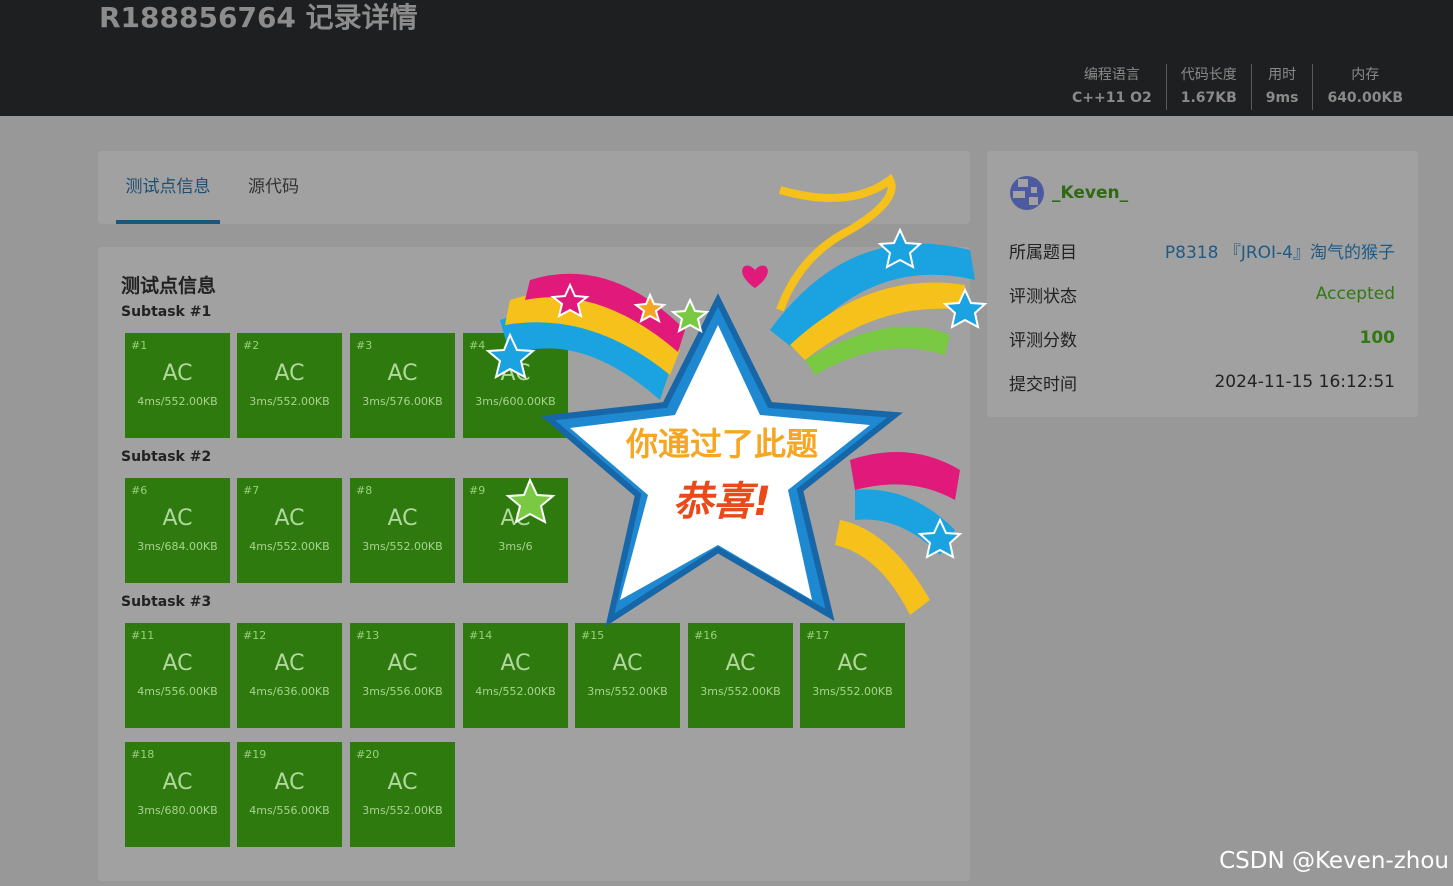 The width and height of the screenshot is (1453, 886). What do you see at coordinates (1304, 382) in the screenshot?
I see `submit-time-value: 2024-11-15 16:12:51` at bounding box center [1304, 382].